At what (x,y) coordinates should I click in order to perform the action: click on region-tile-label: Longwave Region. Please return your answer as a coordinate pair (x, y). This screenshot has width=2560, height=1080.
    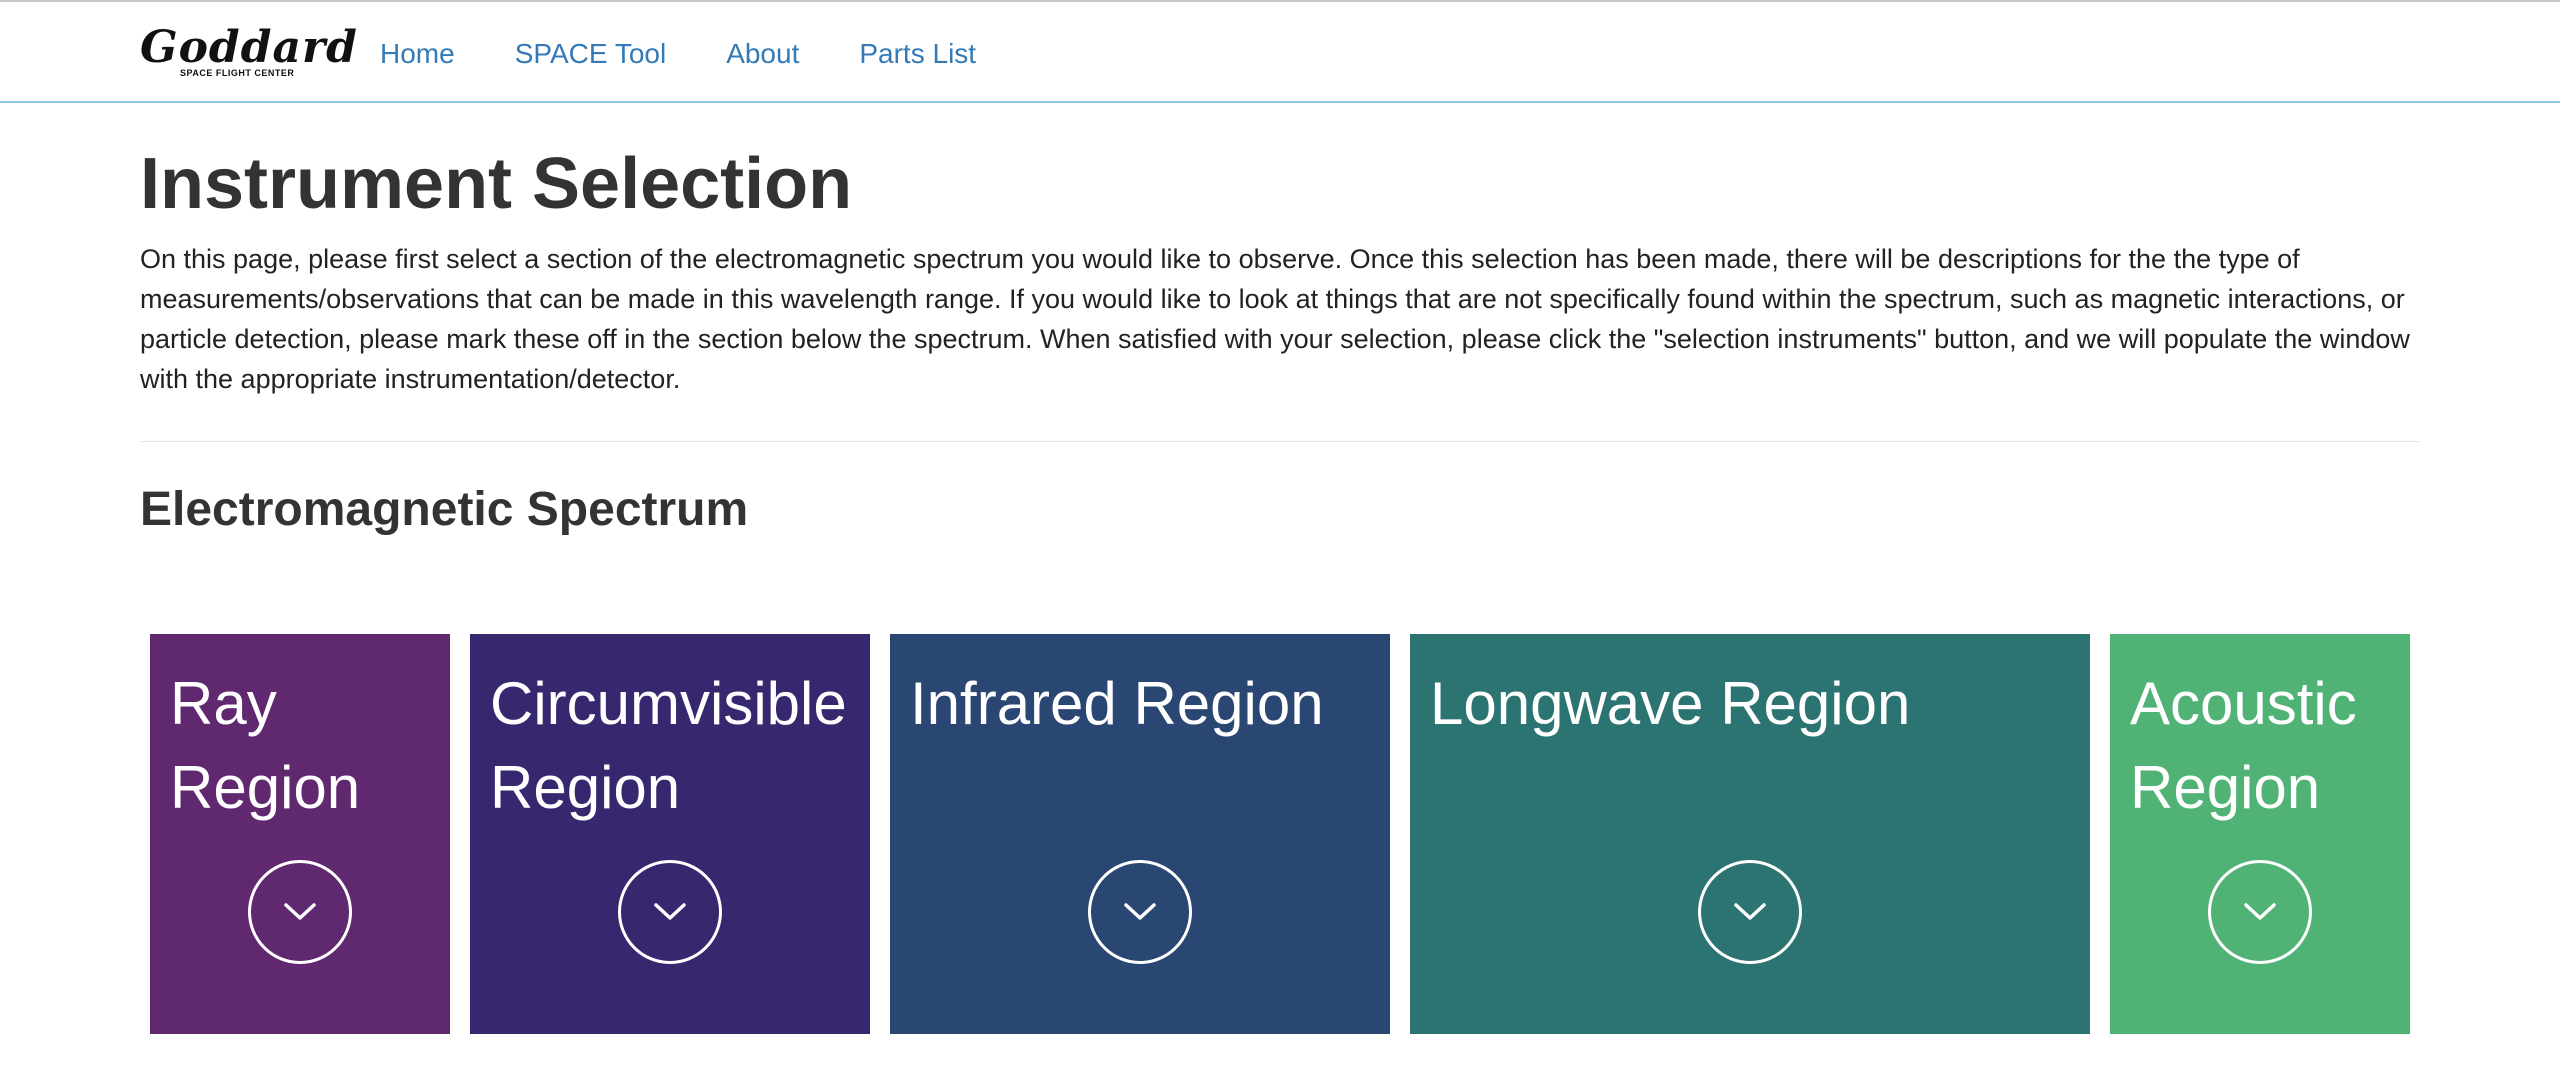
    Looking at the image, I should click on (1670, 703).